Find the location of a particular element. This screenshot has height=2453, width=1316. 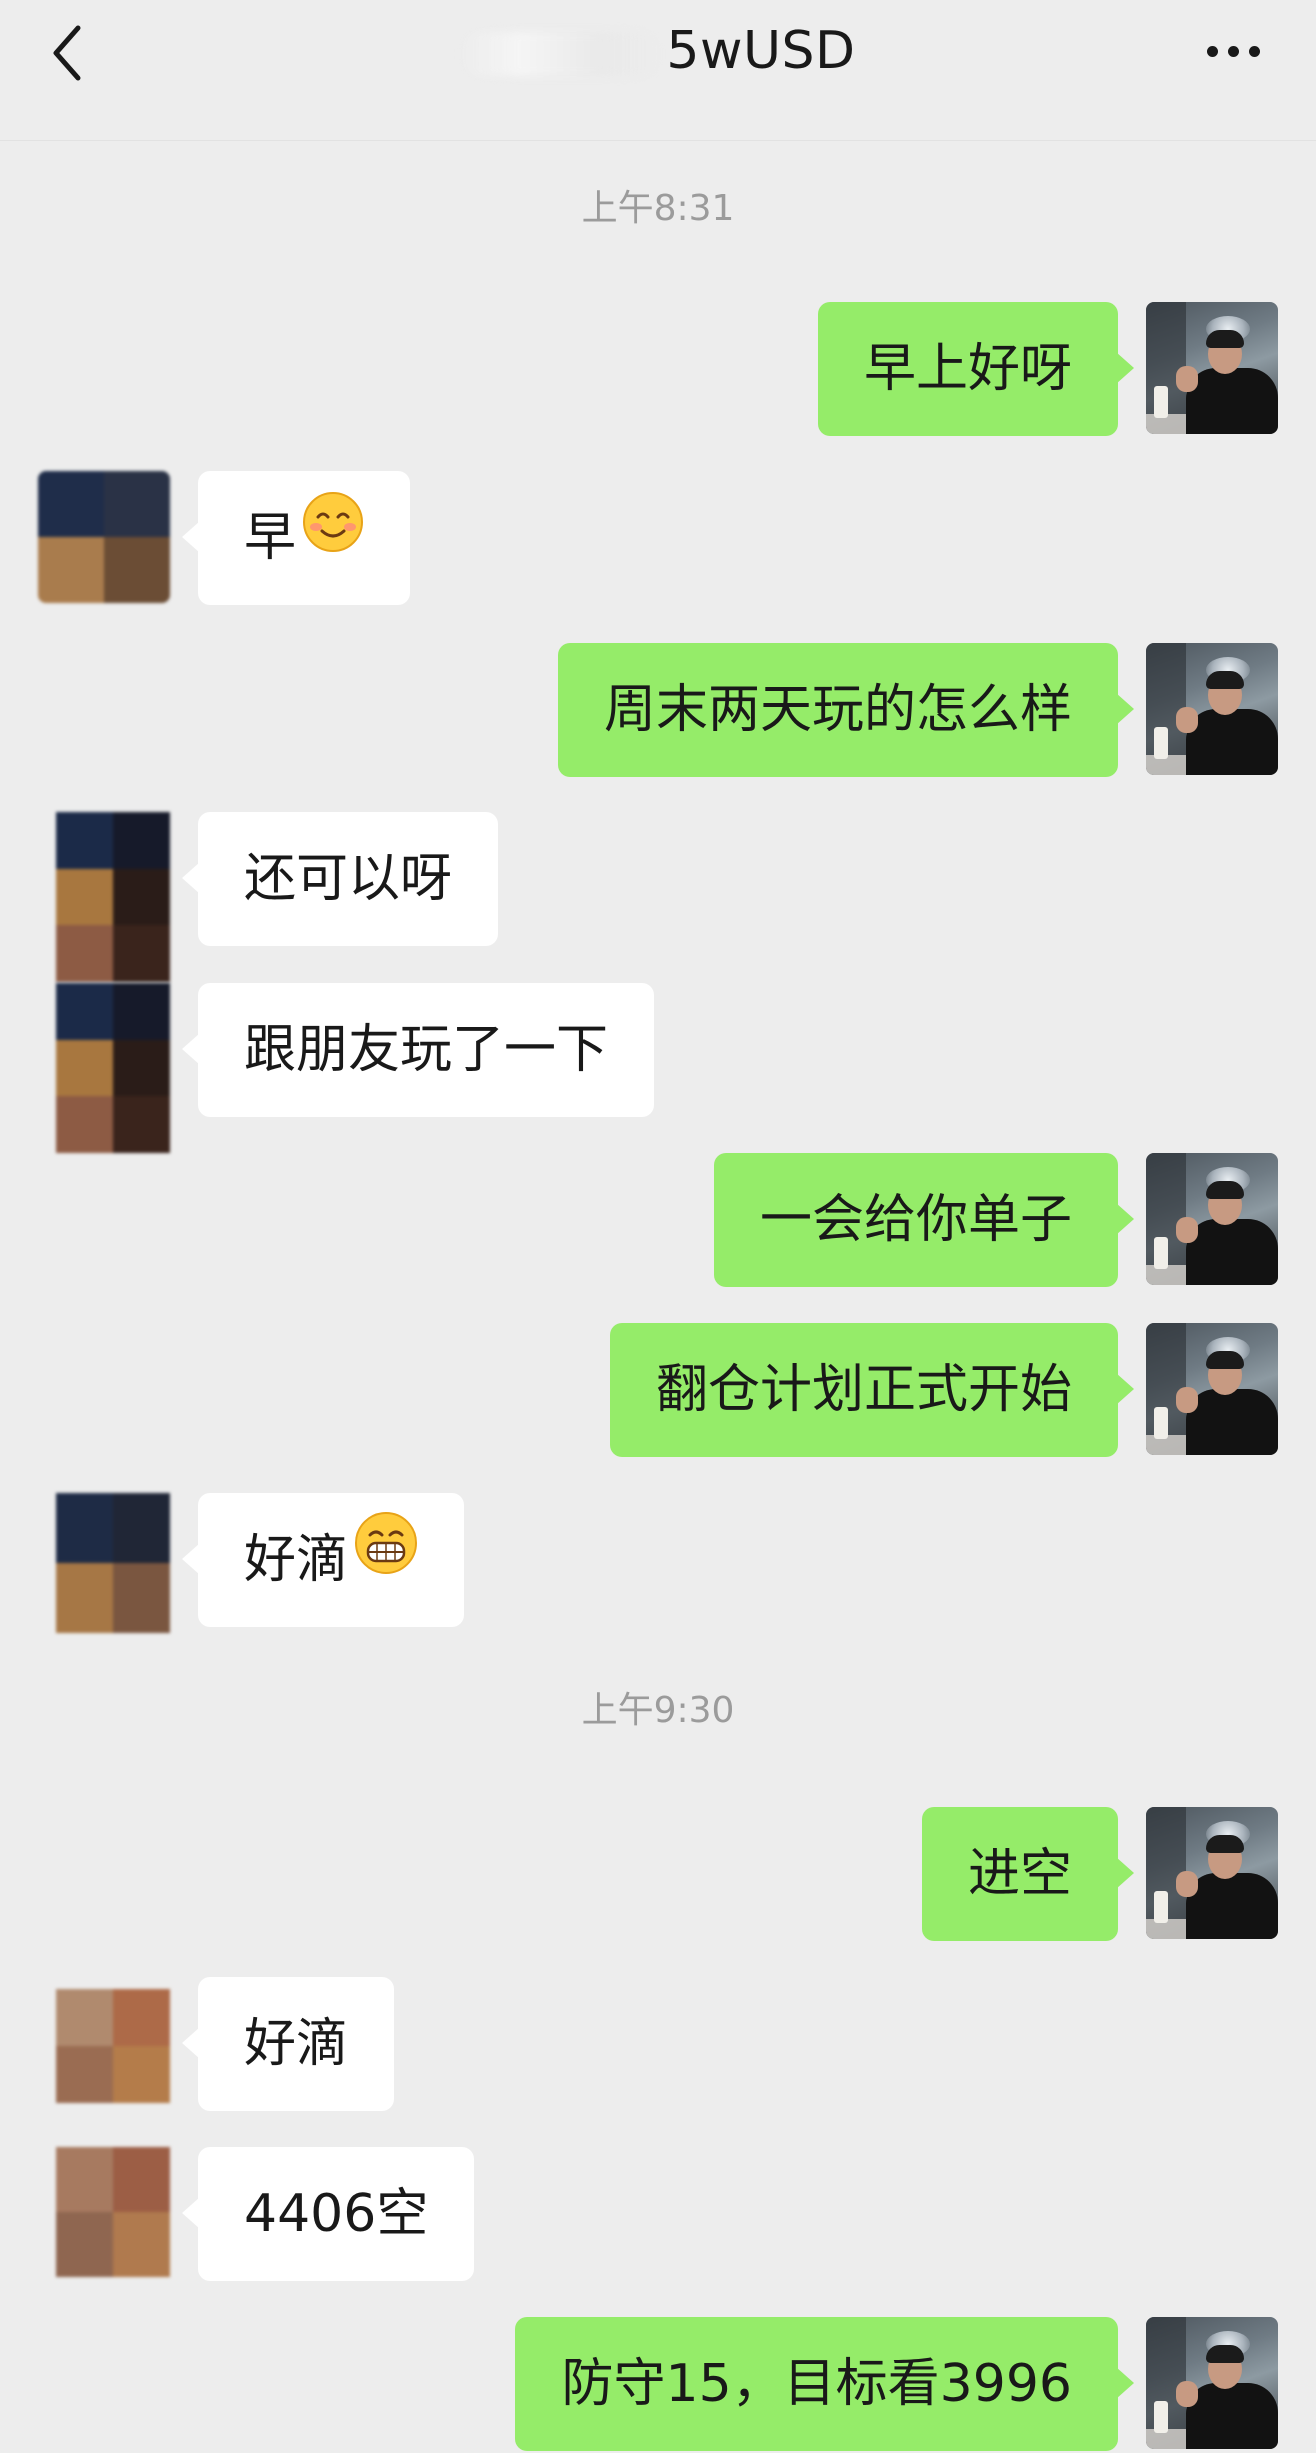

contact-message-bubble: 4406空 is located at coordinates (328, 2214).